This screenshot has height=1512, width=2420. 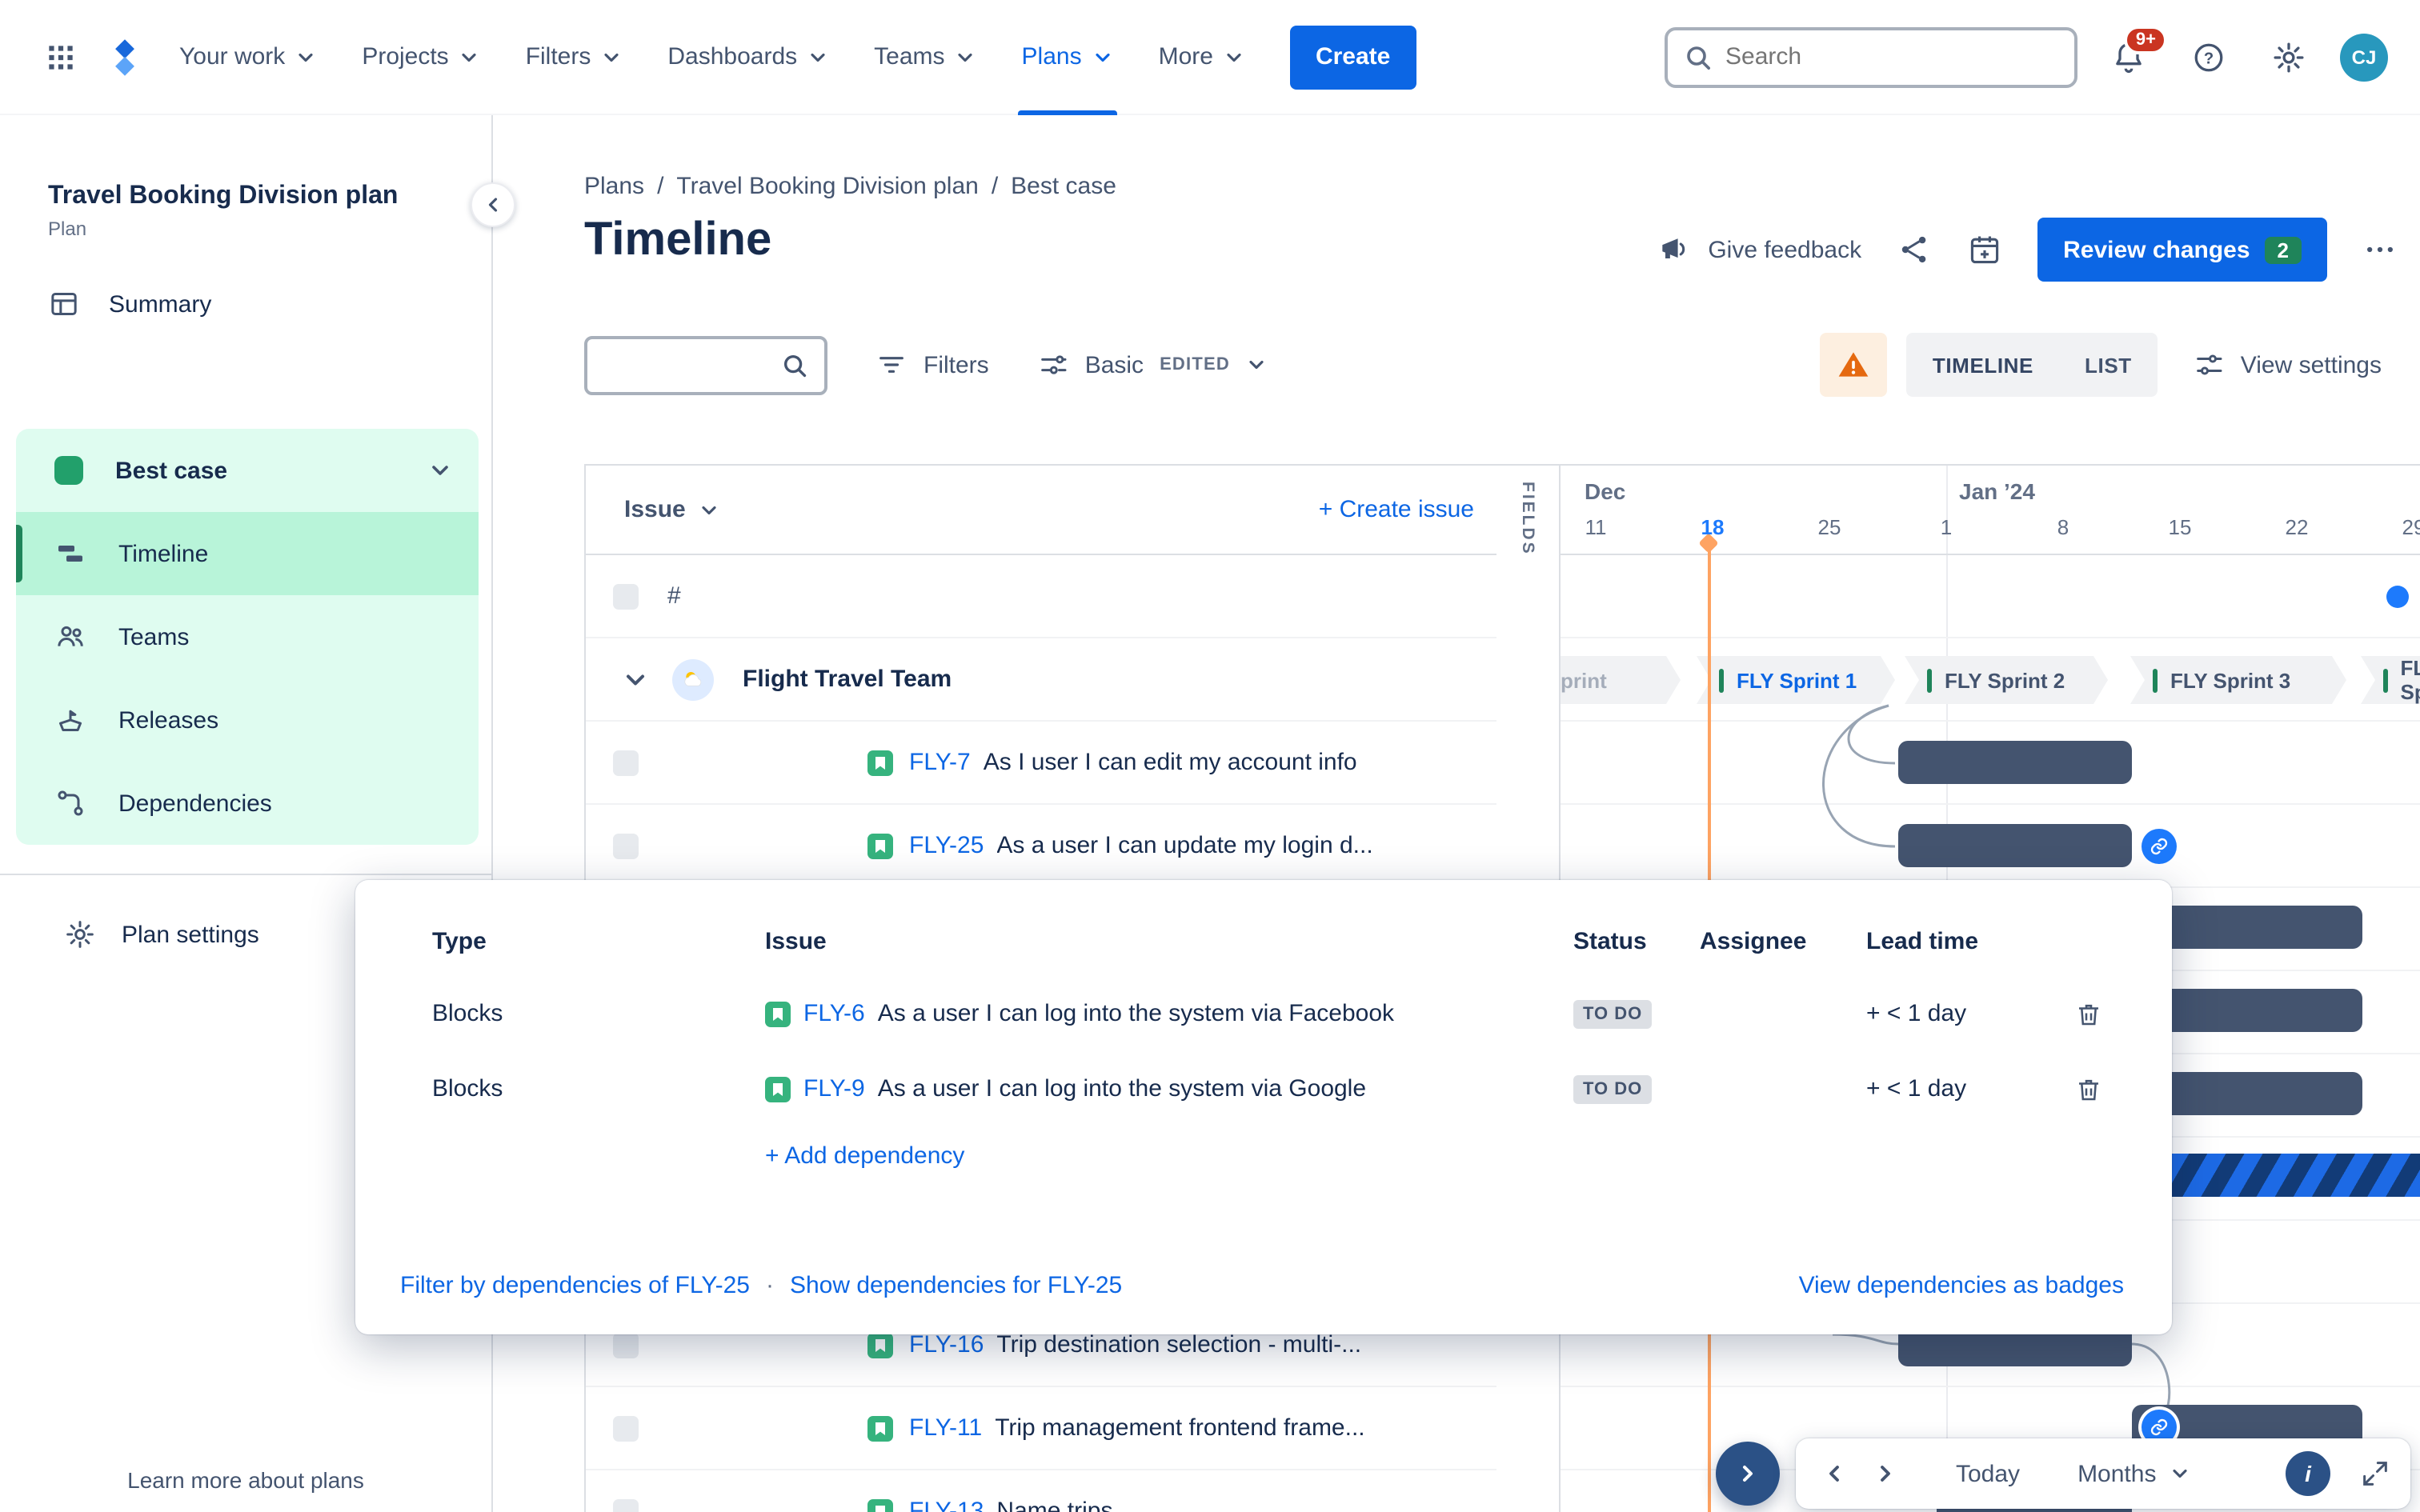 I want to click on view-mode-button: Basic EDITED, so click(x=1152, y=365).